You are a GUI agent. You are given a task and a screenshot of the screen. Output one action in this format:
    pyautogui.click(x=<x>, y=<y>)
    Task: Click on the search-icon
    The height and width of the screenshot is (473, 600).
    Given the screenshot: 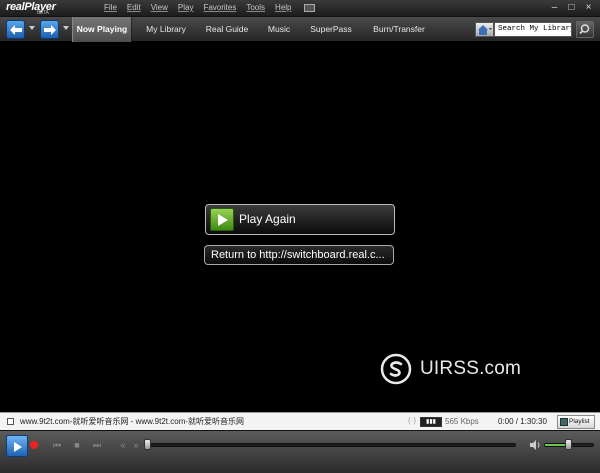 What is the action you would take?
    pyautogui.click(x=584, y=29)
    